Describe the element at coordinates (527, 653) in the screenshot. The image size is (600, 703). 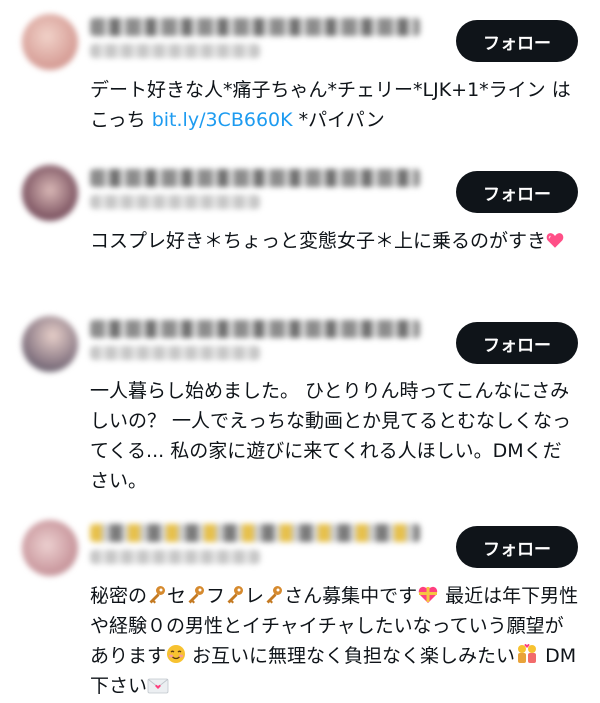
I see `couple-with-heart-icon` at that location.